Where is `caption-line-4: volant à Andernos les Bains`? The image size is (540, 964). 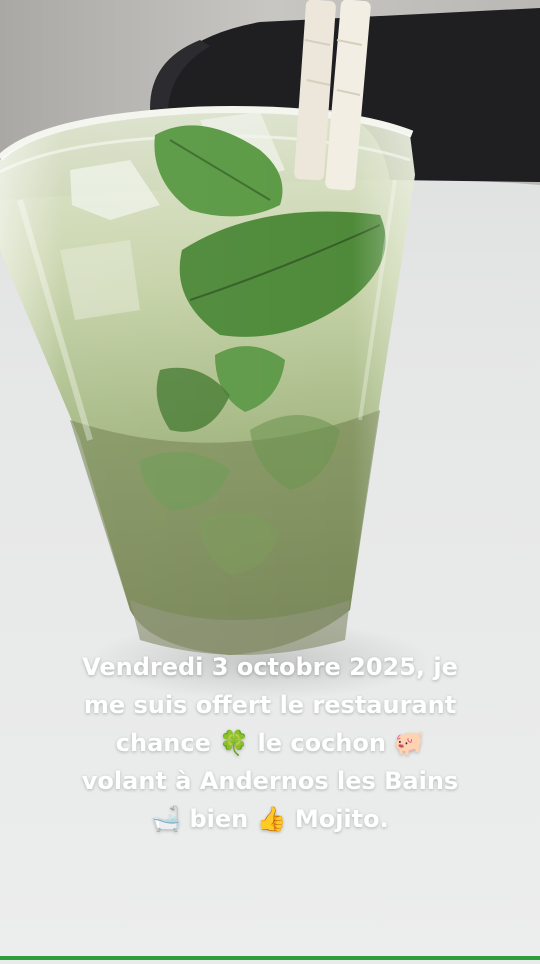
caption-line-4: volant à Andernos les Bains is located at coordinates (270, 781).